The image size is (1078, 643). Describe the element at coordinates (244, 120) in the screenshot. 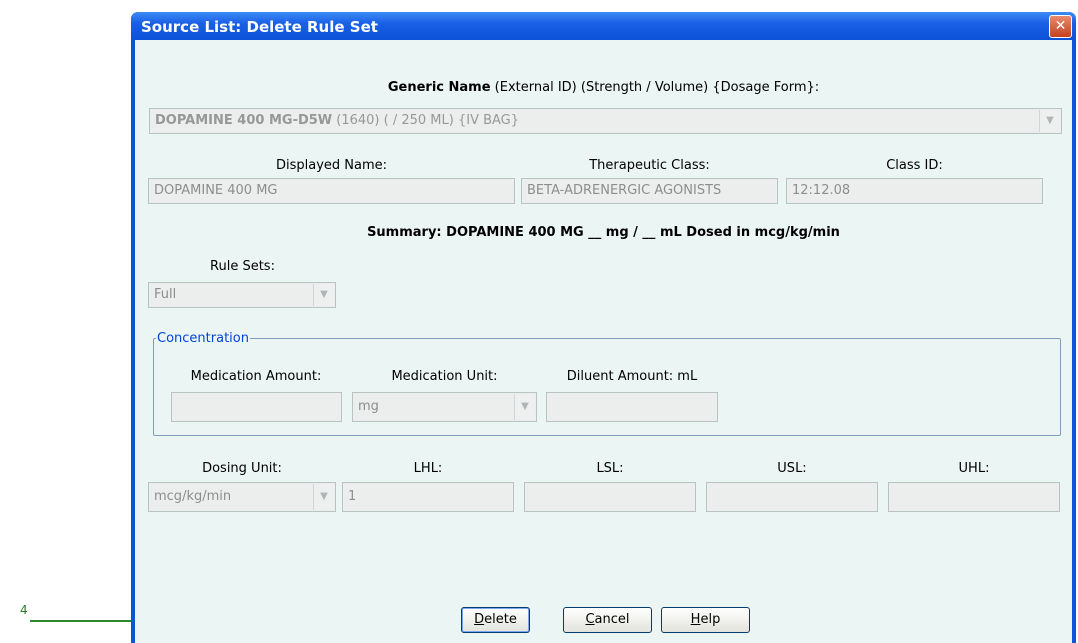

I see `generic-name-value: DOPAMINE 400 MG-D5W` at that location.